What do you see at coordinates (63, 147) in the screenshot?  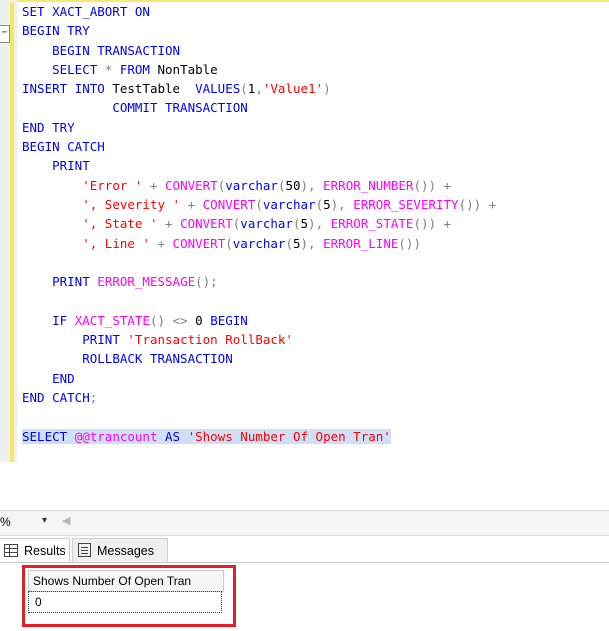 I see `code-token: BEGIN CATCH` at bounding box center [63, 147].